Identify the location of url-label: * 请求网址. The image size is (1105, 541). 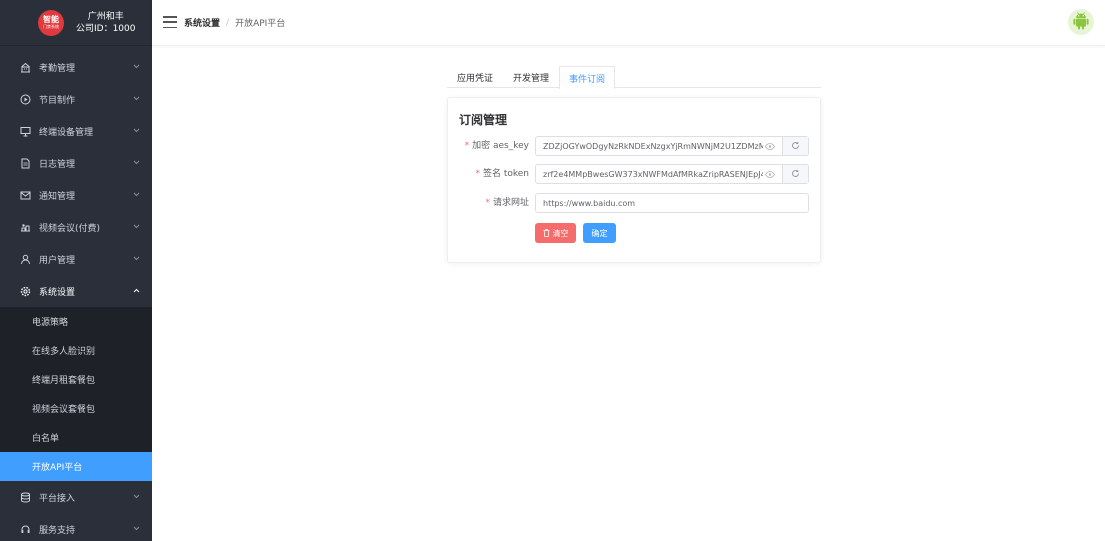
(507, 203).